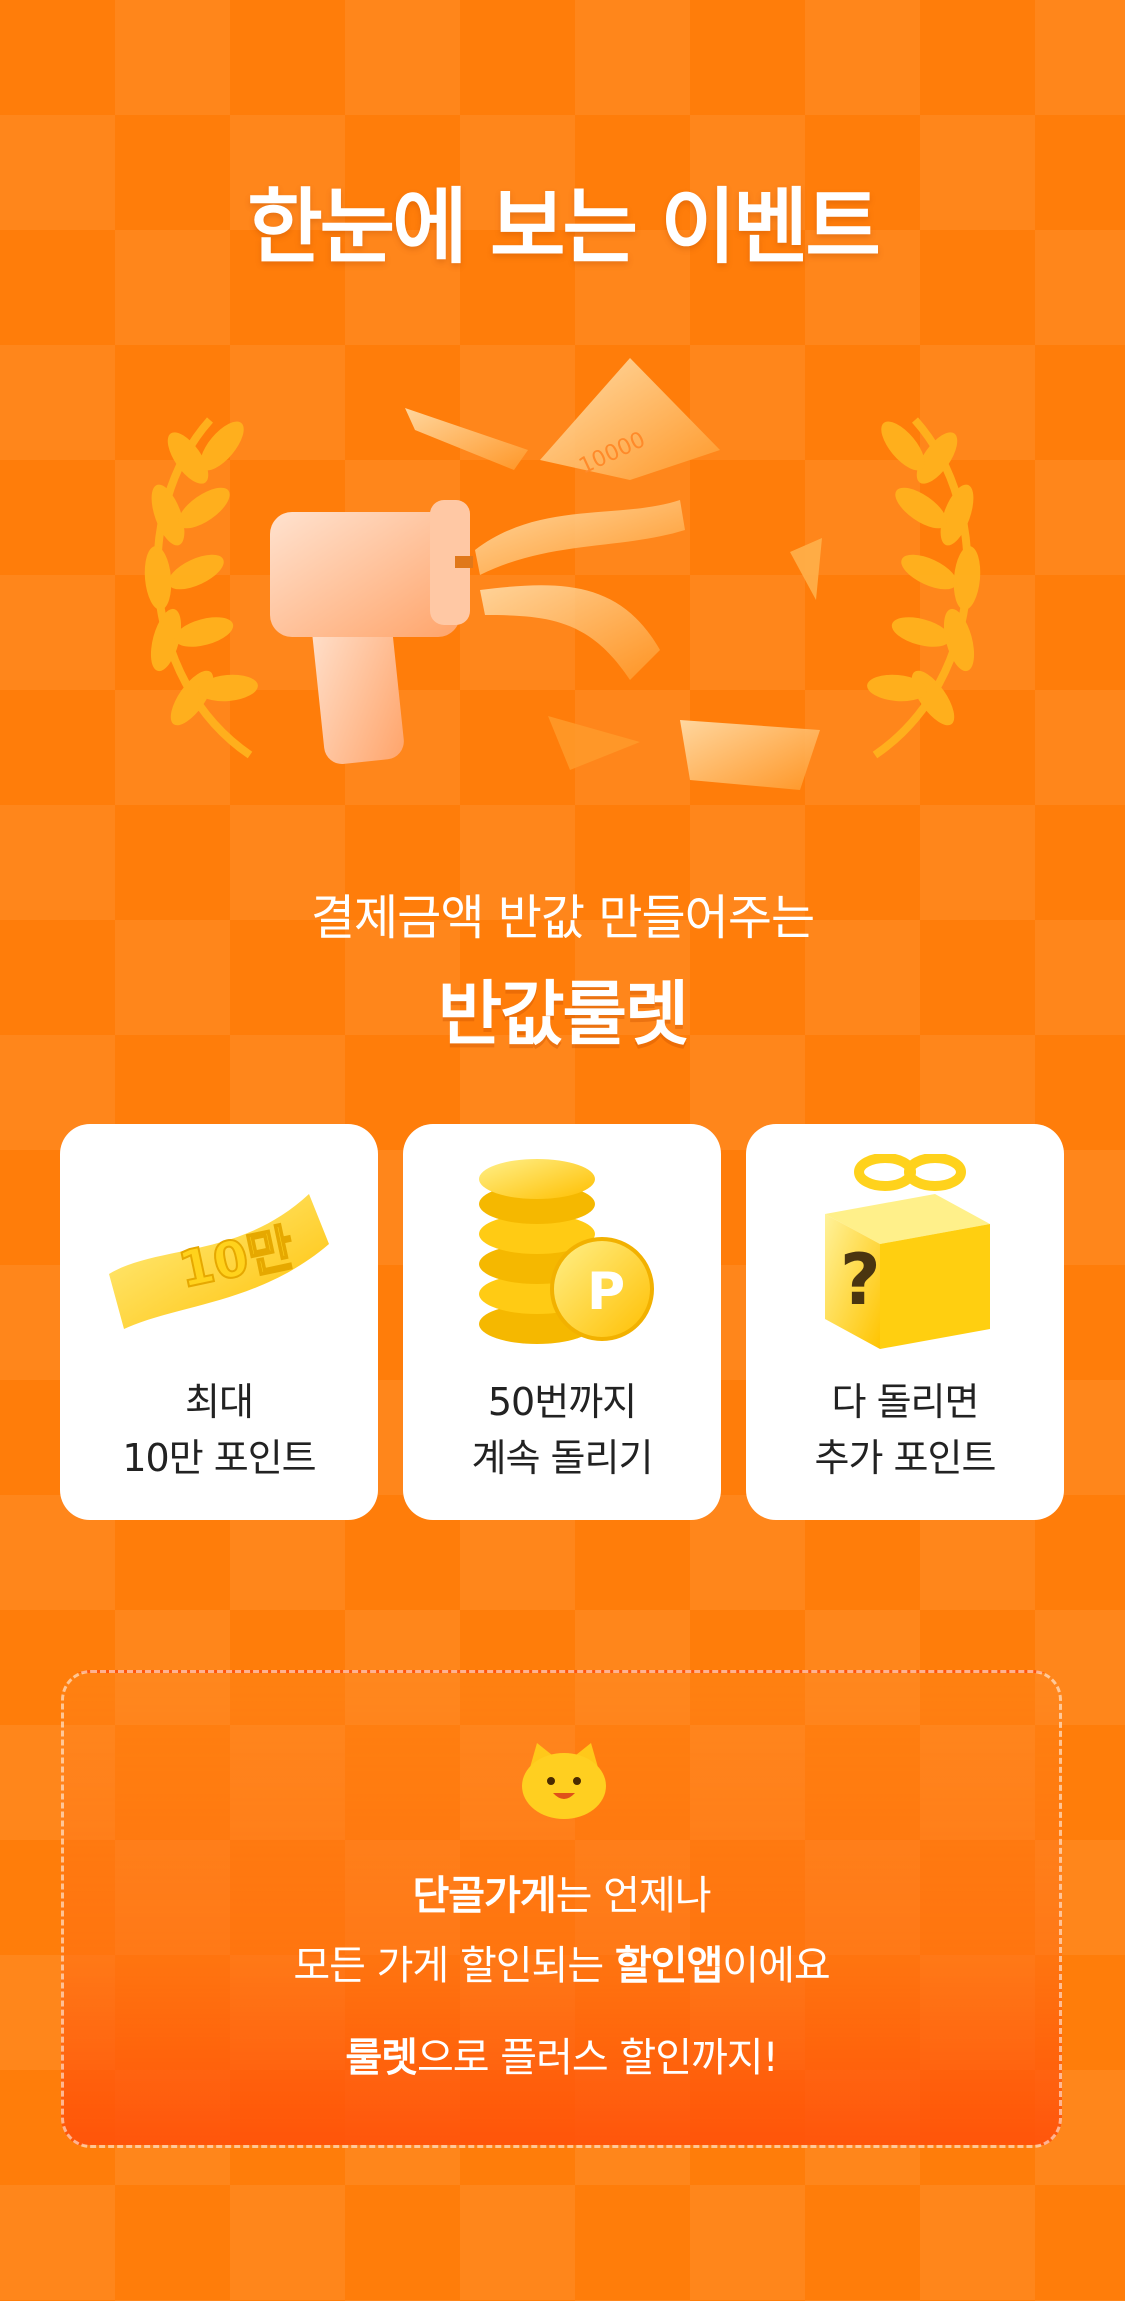  I want to click on benefit-card-50-spins: P 50번까지 계속 돌리기, so click(562, 1322).